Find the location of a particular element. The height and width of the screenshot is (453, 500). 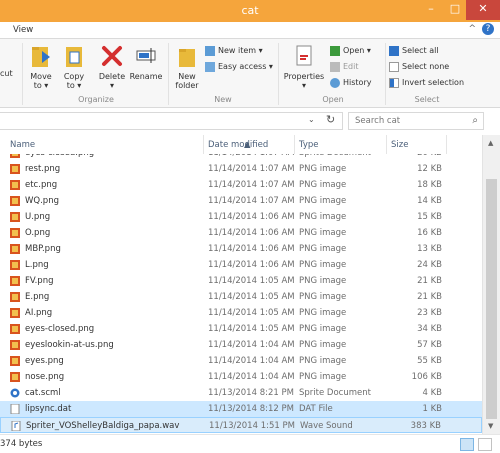

file-size: 106 KB is located at coordinates (426, 377).